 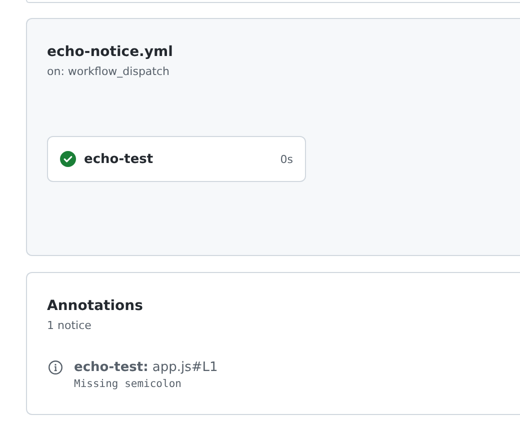 I want to click on annotation-message: Missing semicolon, so click(x=128, y=384).